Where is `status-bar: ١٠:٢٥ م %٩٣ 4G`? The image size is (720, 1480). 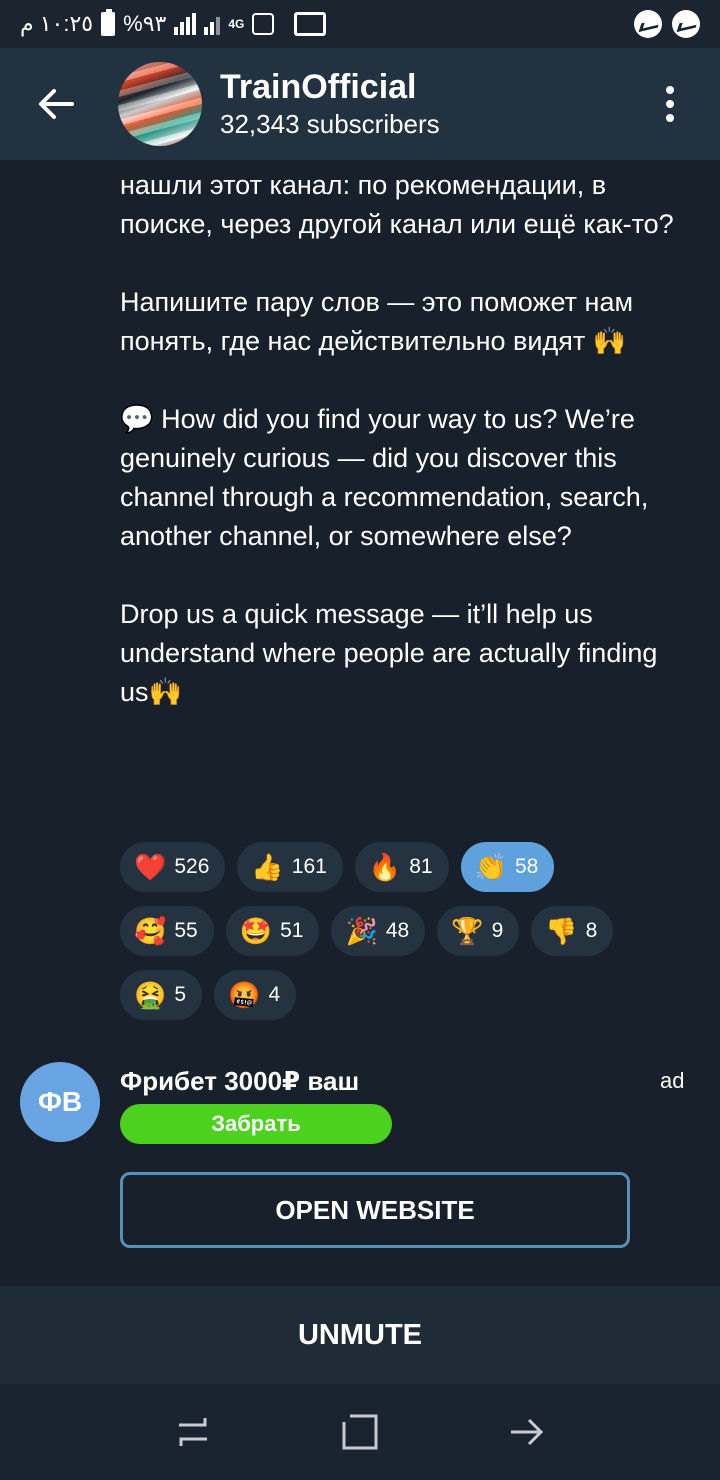
status-bar: ١٠:٢٥ م %٩٣ 4G is located at coordinates (360, 24).